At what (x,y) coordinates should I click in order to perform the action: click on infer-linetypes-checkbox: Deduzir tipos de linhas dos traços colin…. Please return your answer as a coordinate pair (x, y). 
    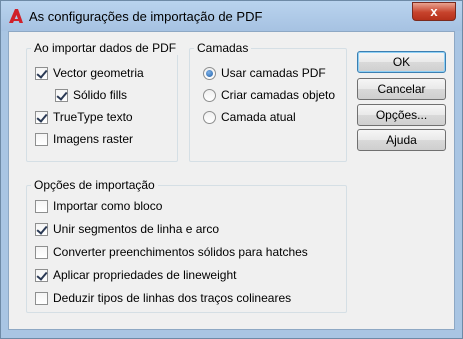
    Looking at the image, I should click on (163, 298).